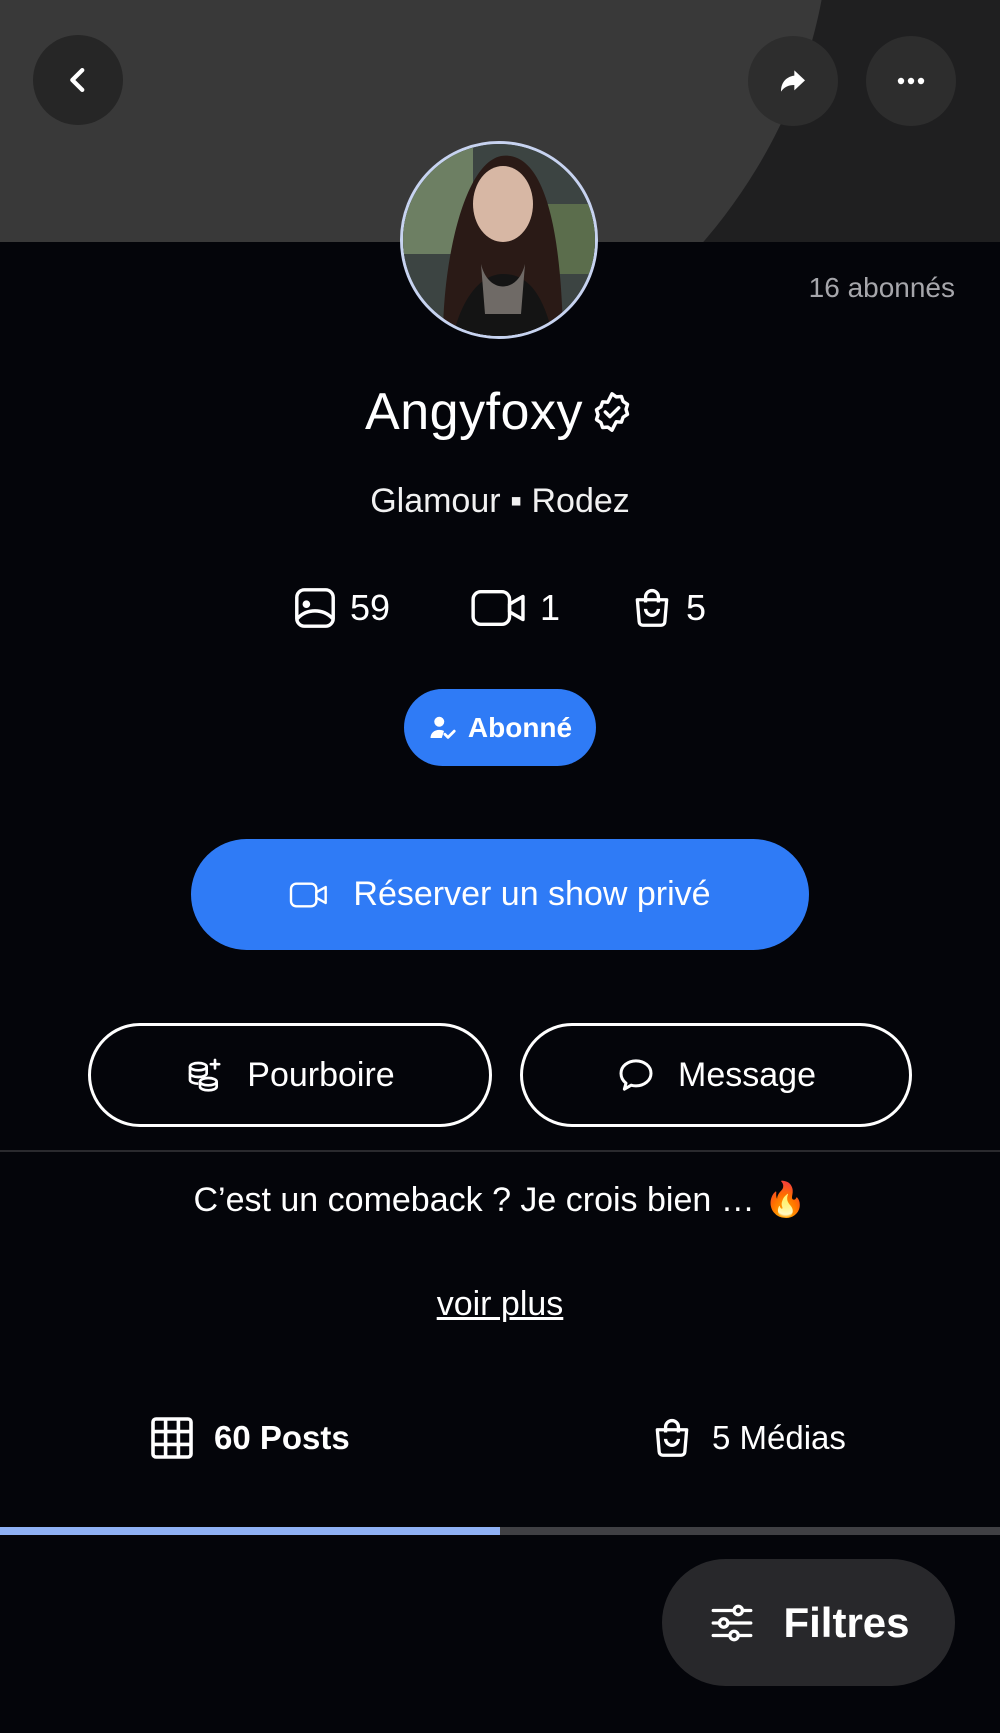 The image size is (1000, 1733). I want to click on book-private-show-button: Réserver un show privé, so click(500, 894).